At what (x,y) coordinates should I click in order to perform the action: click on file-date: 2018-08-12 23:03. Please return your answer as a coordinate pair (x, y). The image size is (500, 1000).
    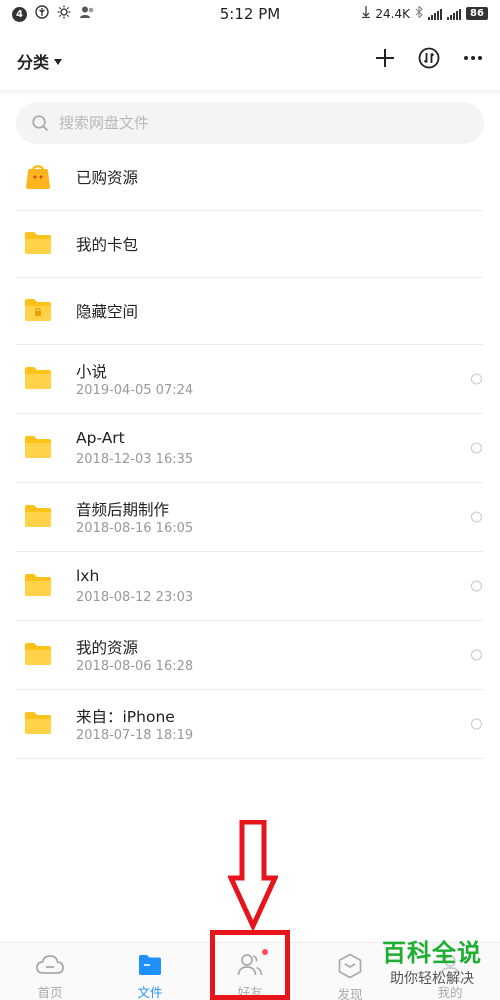
    Looking at the image, I should click on (135, 597).